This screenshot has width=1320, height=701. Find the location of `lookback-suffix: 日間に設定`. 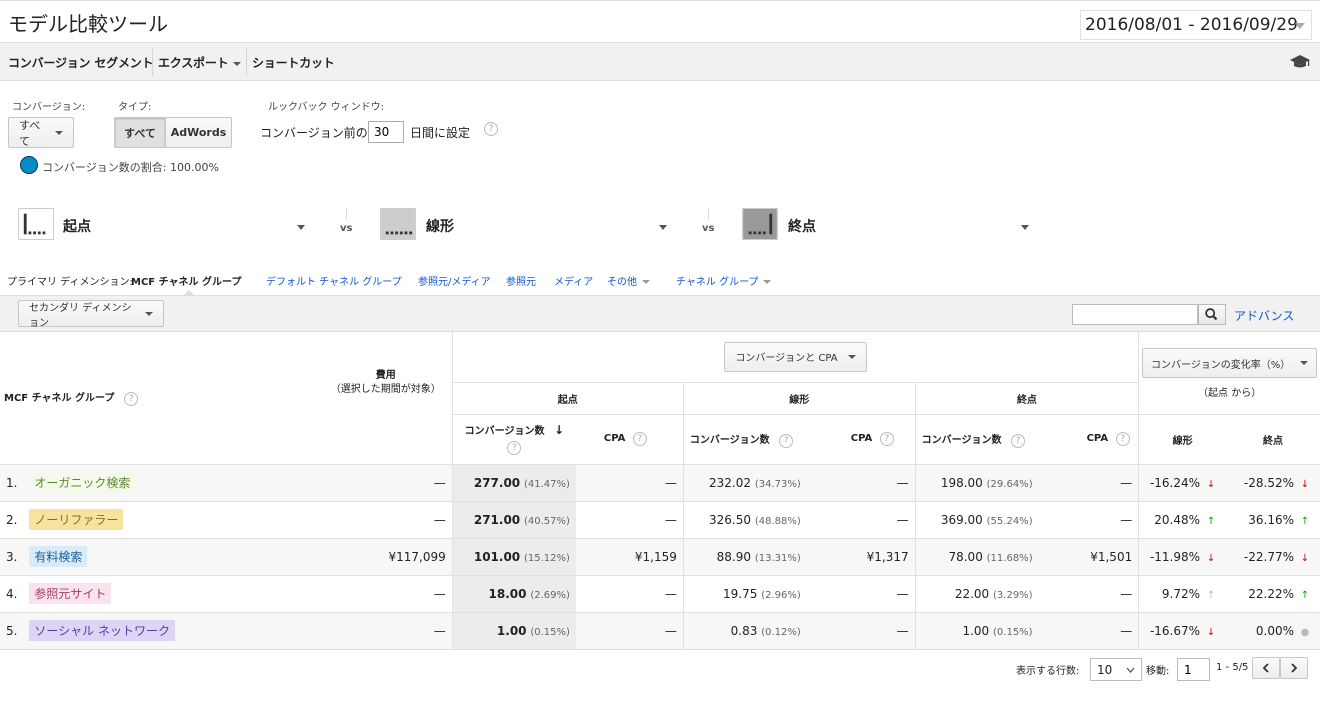

lookback-suffix: 日間に設定 is located at coordinates (440, 133).